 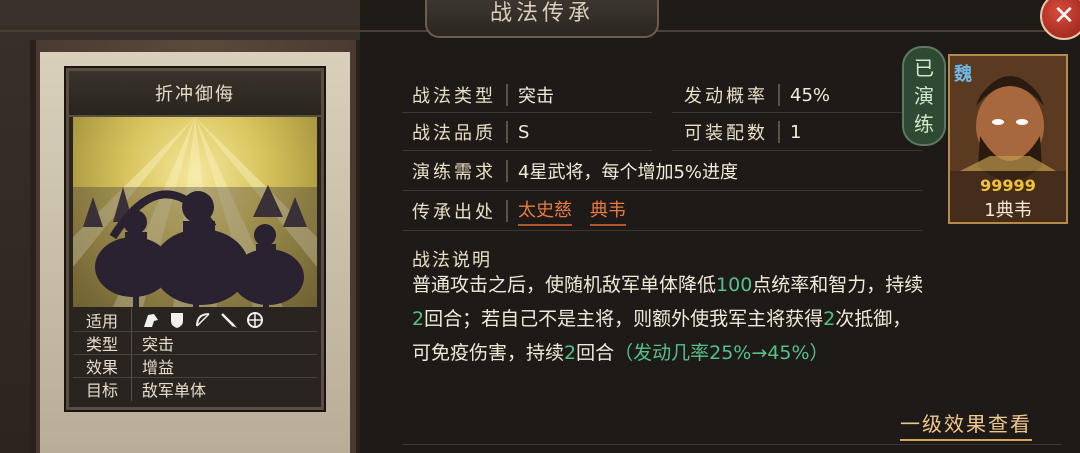 What do you see at coordinates (102, 366) in the screenshot?
I see `effect-label: 效果` at bounding box center [102, 366].